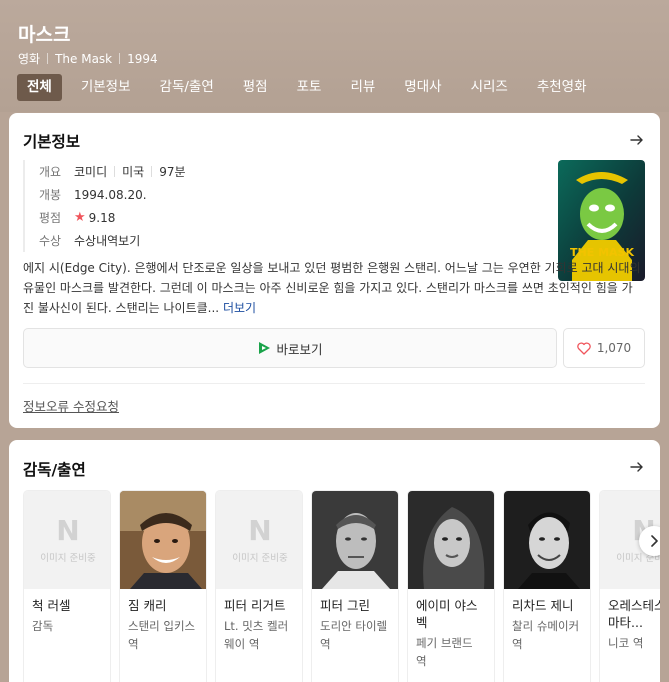  What do you see at coordinates (265, 348) in the screenshot?
I see `play-icon` at bounding box center [265, 348].